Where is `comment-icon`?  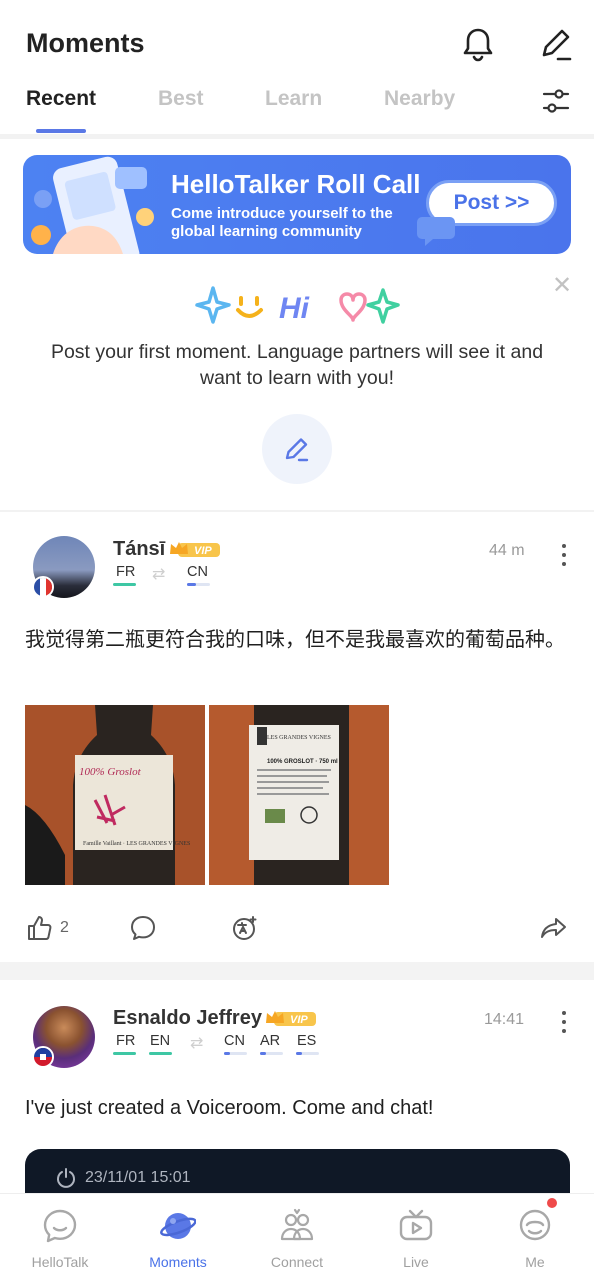 comment-icon is located at coordinates (143, 928).